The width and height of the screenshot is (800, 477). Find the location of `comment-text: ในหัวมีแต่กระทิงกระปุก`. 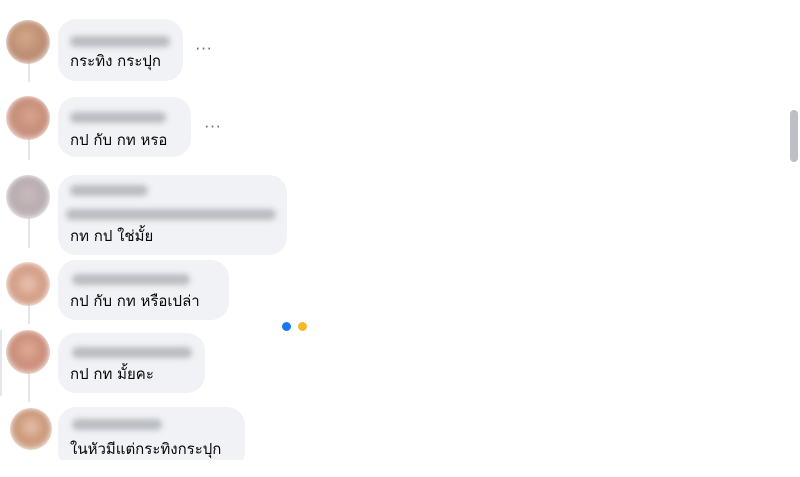

comment-text: ในหัวมีแต่กระทิงกระปุก is located at coordinates (146, 449).